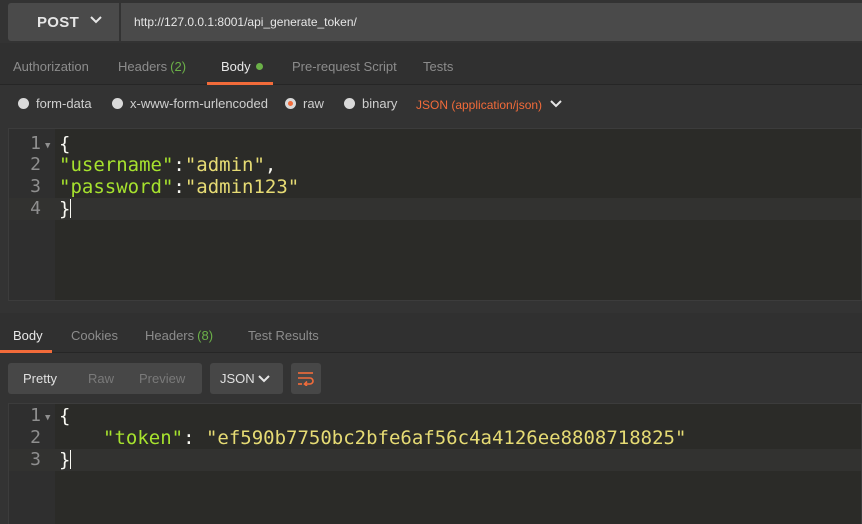 The height and width of the screenshot is (524, 862). Describe the element at coordinates (438, 66) in the screenshot. I see `tab-tests: Tests` at that location.